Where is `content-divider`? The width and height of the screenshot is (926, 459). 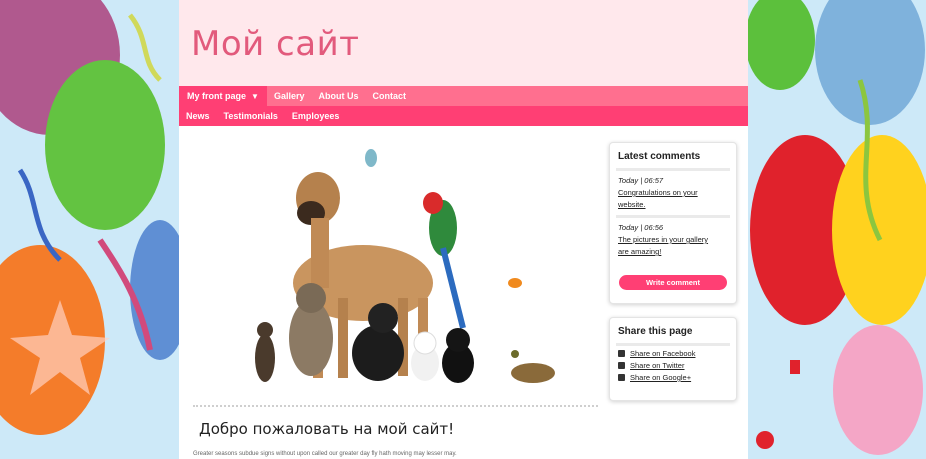
content-divider is located at coordinates (395, 406).